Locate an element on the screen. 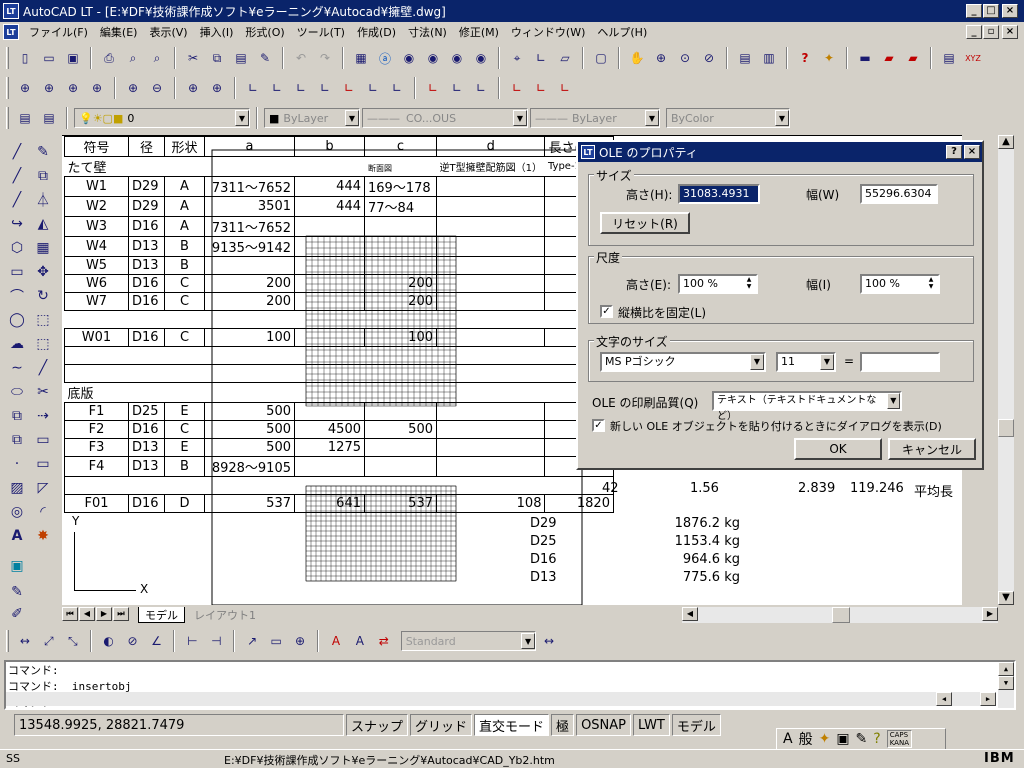 The image size is (1024, 768). spline-icon: ∼ is located at coordinates (17, 368).